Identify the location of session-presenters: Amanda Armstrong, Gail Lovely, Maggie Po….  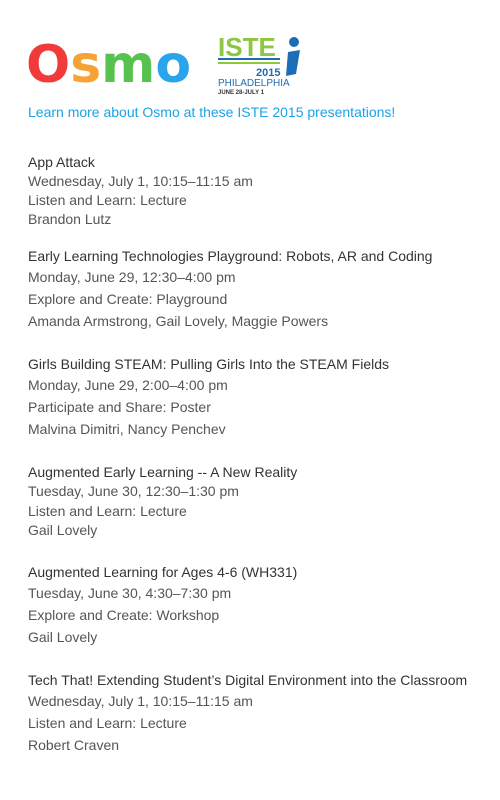
(178, 321).